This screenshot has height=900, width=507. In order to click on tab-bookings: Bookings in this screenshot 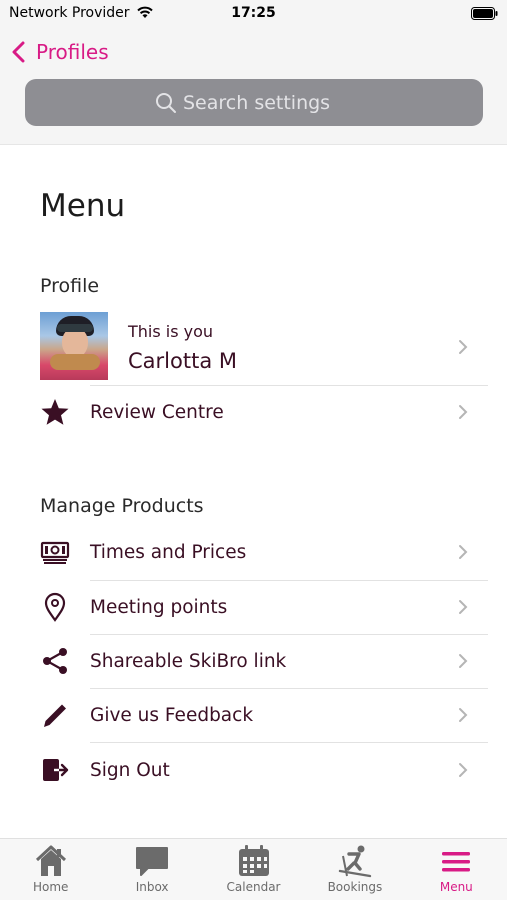, I will do `click(354, 869)`.